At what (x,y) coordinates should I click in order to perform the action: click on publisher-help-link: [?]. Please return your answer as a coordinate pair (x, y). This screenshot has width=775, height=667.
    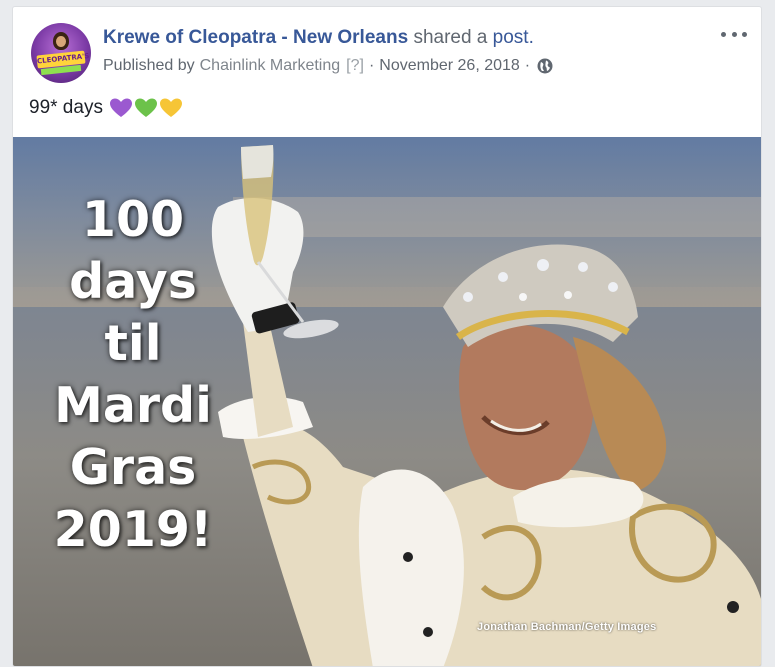
    Looking at the image, I should click on (355, 66).